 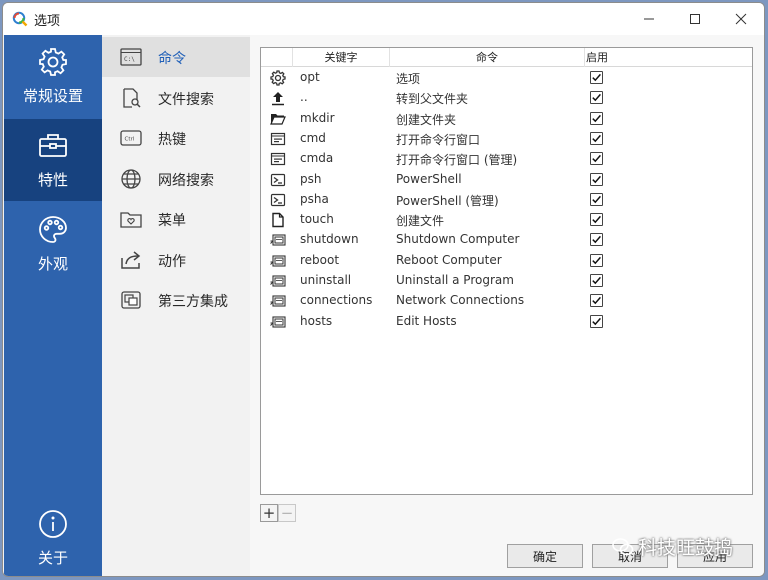 What do you see at coordinates (278, 220) in the screenshot?
I see `file-icon` at bounding box center [278, 220].